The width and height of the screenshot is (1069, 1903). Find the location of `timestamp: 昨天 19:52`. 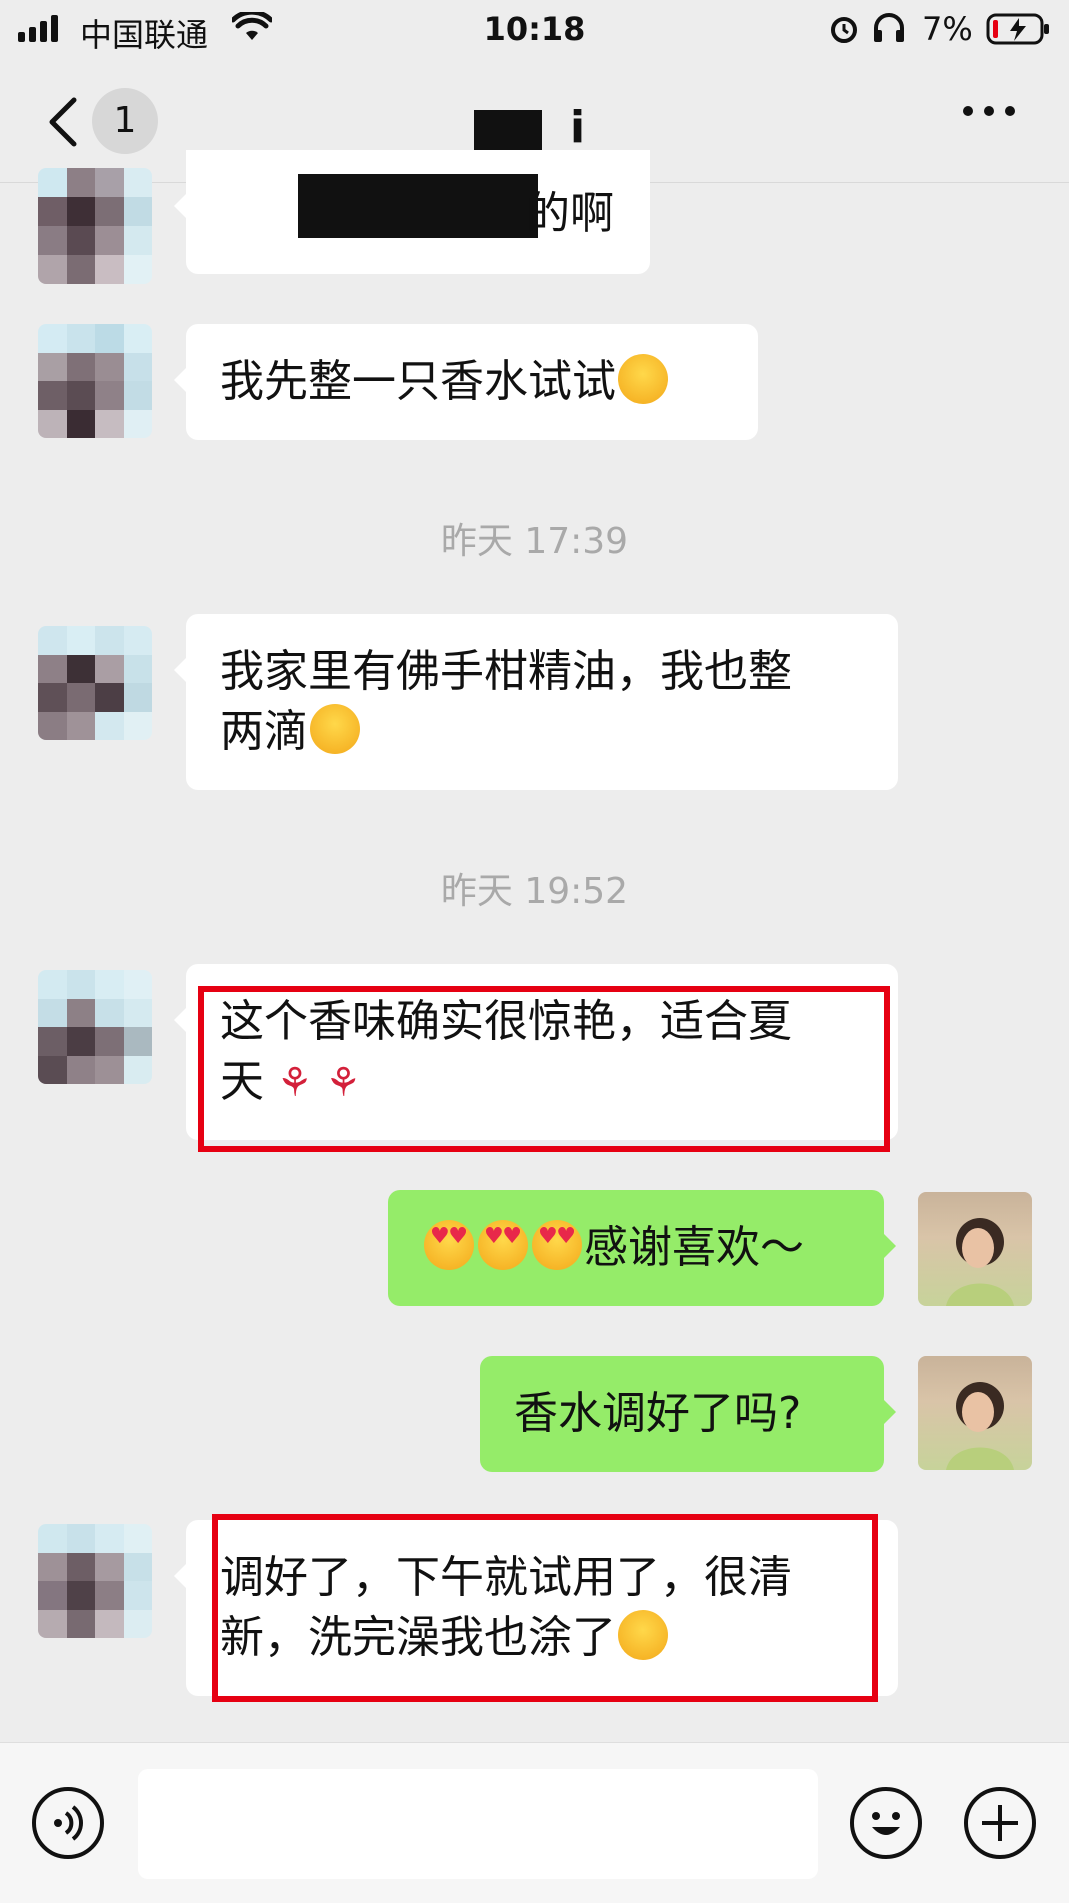

timestamp: 昨天 19:52 is located at coordinates (534, 891).